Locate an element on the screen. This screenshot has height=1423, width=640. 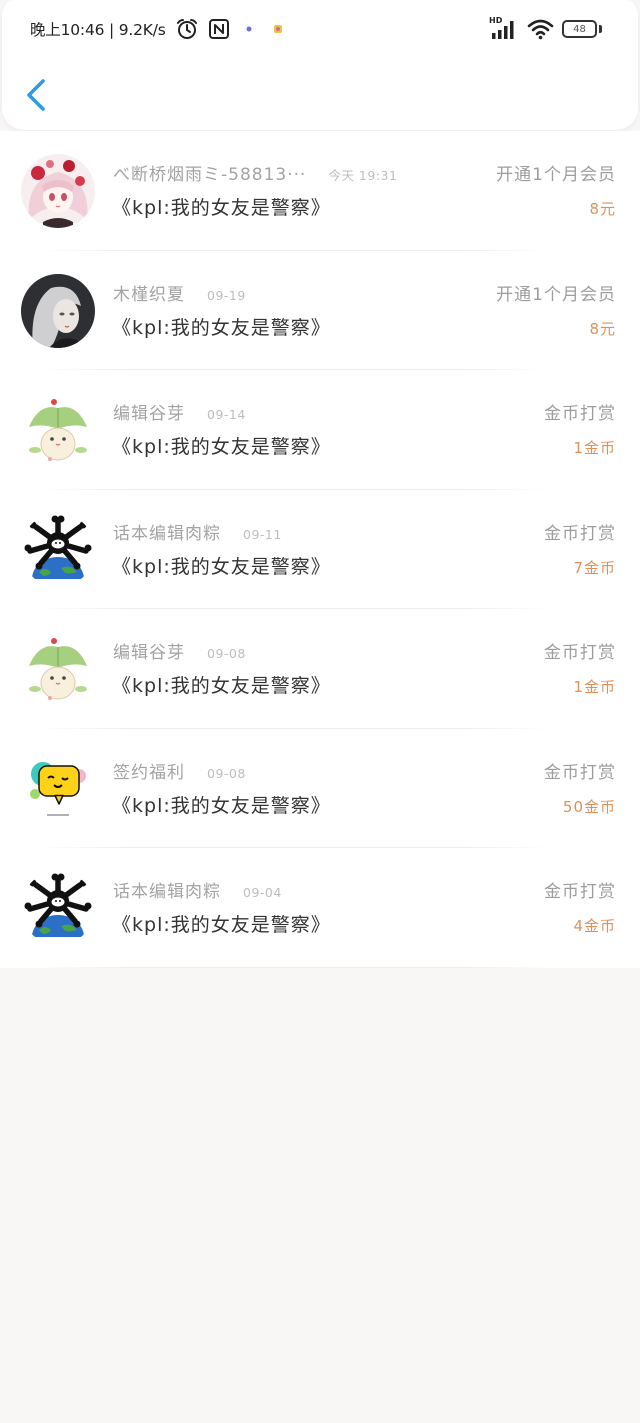
record-header-line: 编辑谷芽 09-14 is located at coordinates (298, 415).